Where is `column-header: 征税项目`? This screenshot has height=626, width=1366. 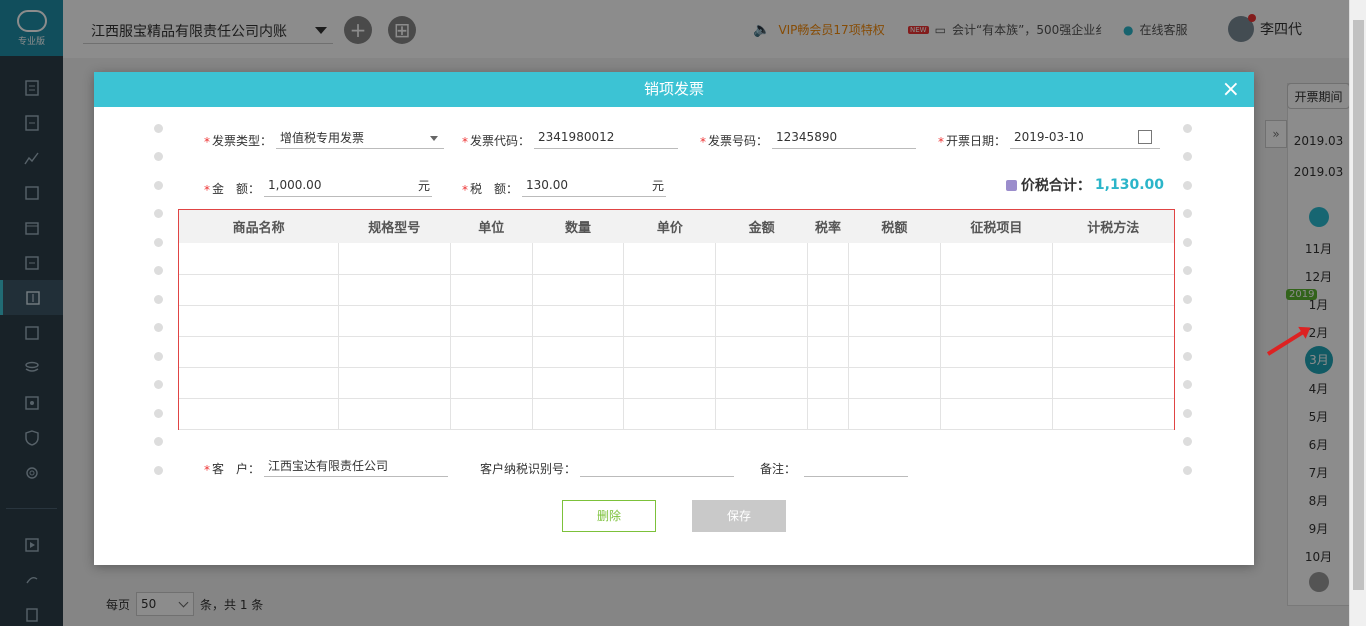 column-header: 征税项目 is located at coordinates (996, 226).